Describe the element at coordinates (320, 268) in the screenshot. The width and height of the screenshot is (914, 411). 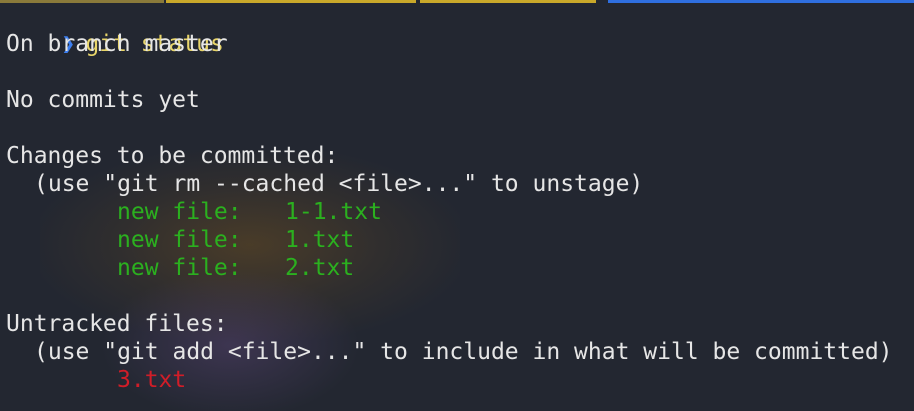
I see `file-name: 2.txt` at that location.